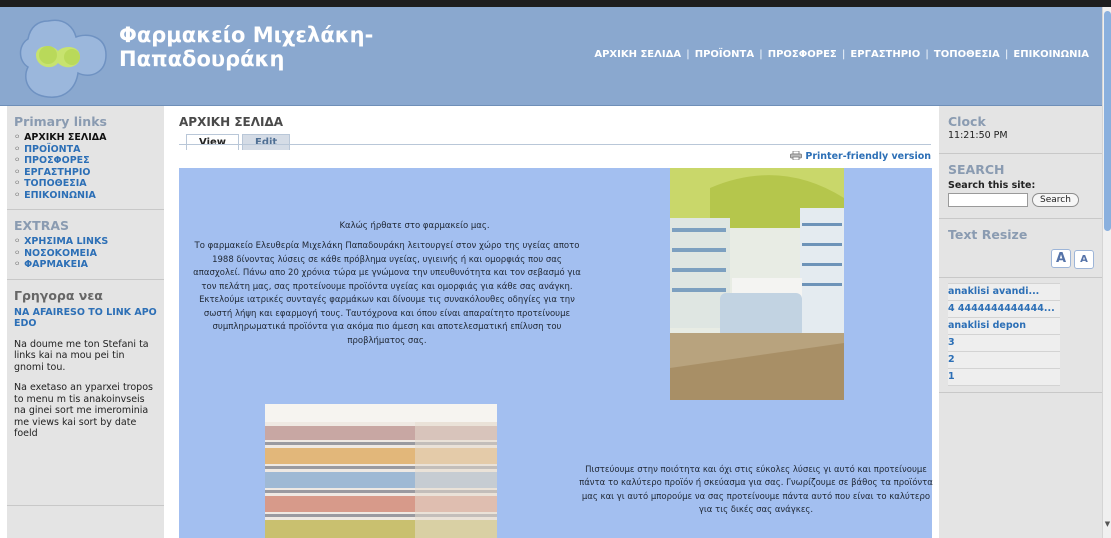  What do you see at coordinates (89, 150) in the screenshot?
I see `primary-link-products: ◦ ΠΡΟΪΟΝΤΑ` at bounding box center [89, 150].